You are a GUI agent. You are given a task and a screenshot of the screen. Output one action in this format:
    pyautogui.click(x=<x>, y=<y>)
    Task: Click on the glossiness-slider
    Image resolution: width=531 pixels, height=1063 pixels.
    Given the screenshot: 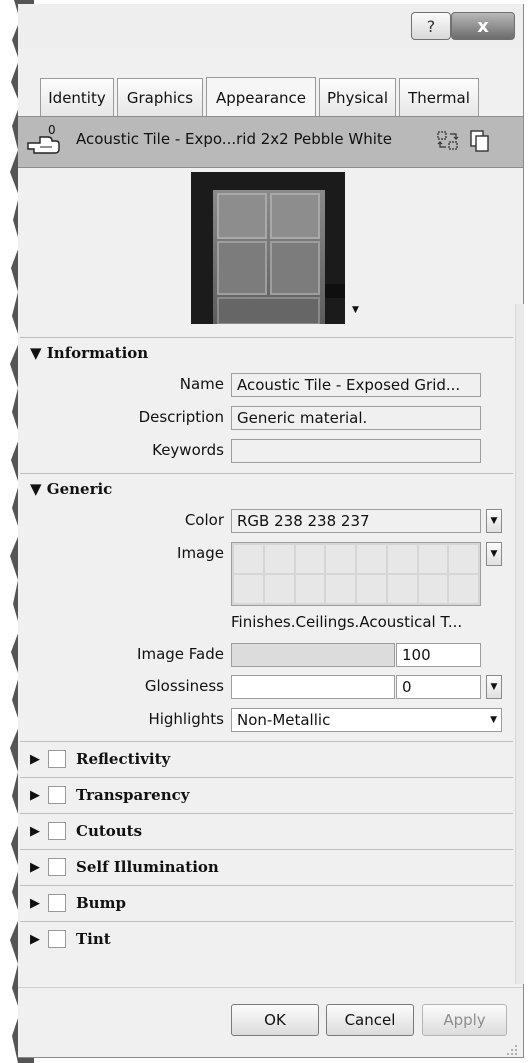 What is the action you would take?
    pyautogui.click(x=313, y=687)
    